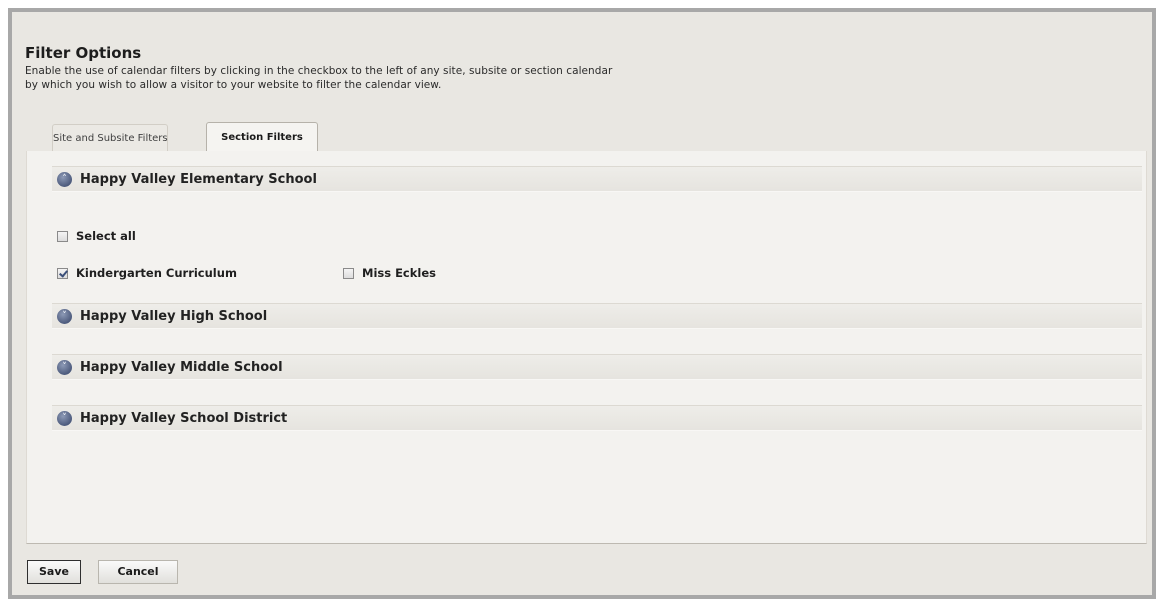 The image size is (1161, 603). What do you see at coordinates (64, 179) in the screenshot?
I see `collapse-icon: ˄` at bounding box center [64, 179].